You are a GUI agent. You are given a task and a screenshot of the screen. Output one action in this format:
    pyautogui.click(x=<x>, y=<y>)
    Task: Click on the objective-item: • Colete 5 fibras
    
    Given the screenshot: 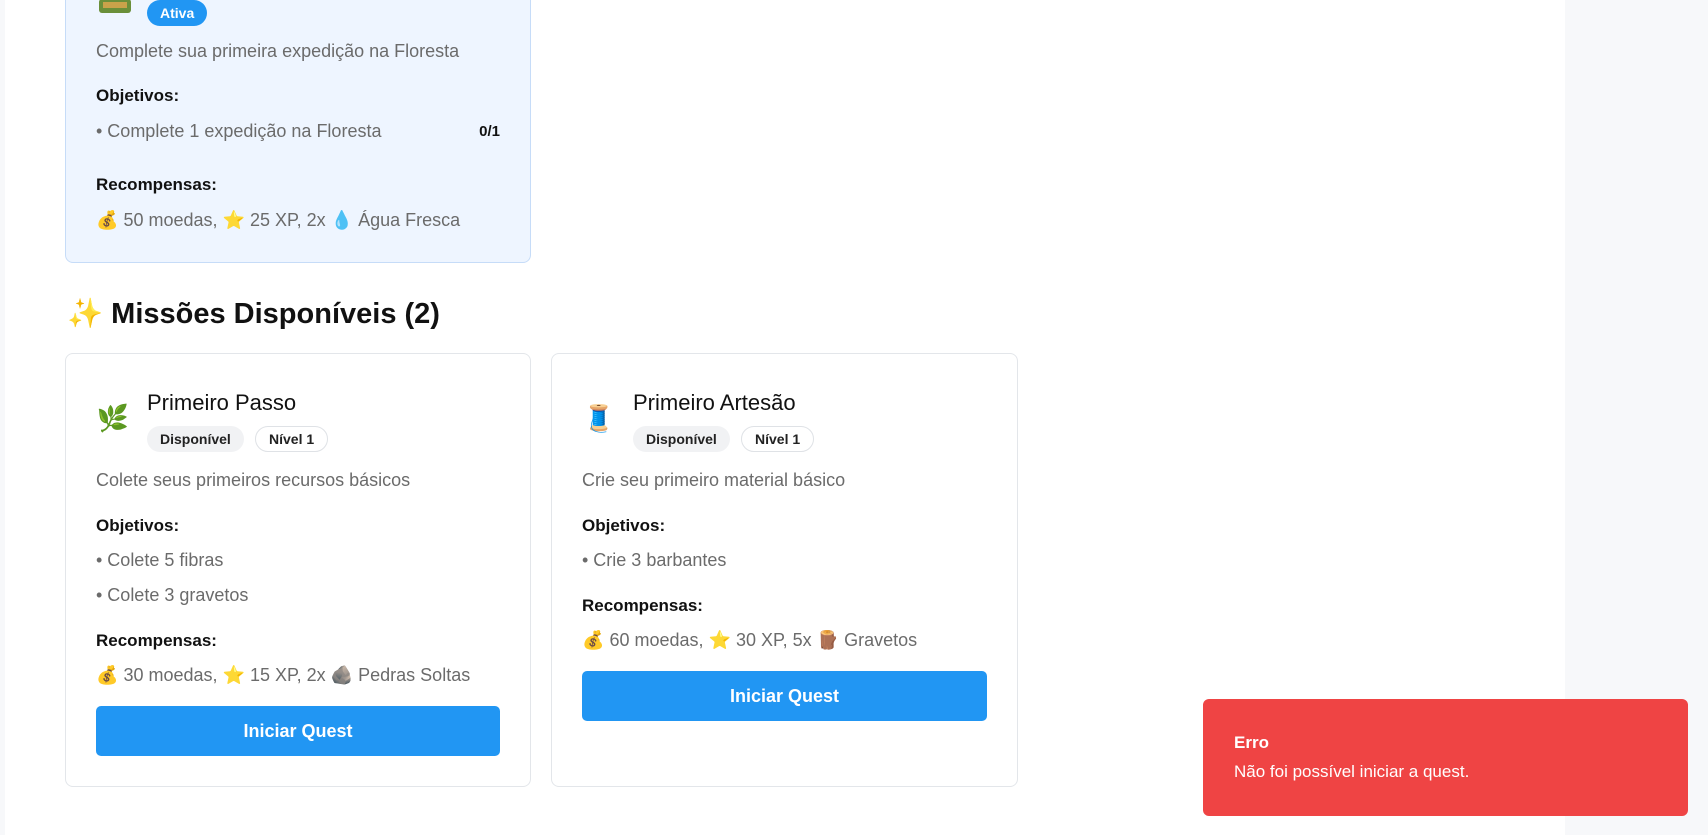 What is the action you would take?
    pyautogui.click(x=160, y=560)
    